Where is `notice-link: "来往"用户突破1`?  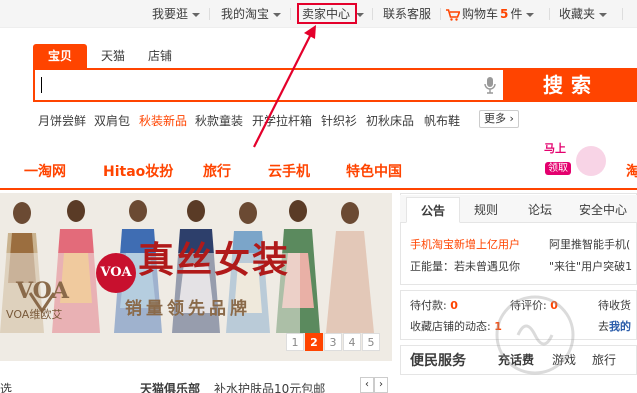 notice-link: "来往"用户突破1 is located at coordinates (590, 266).